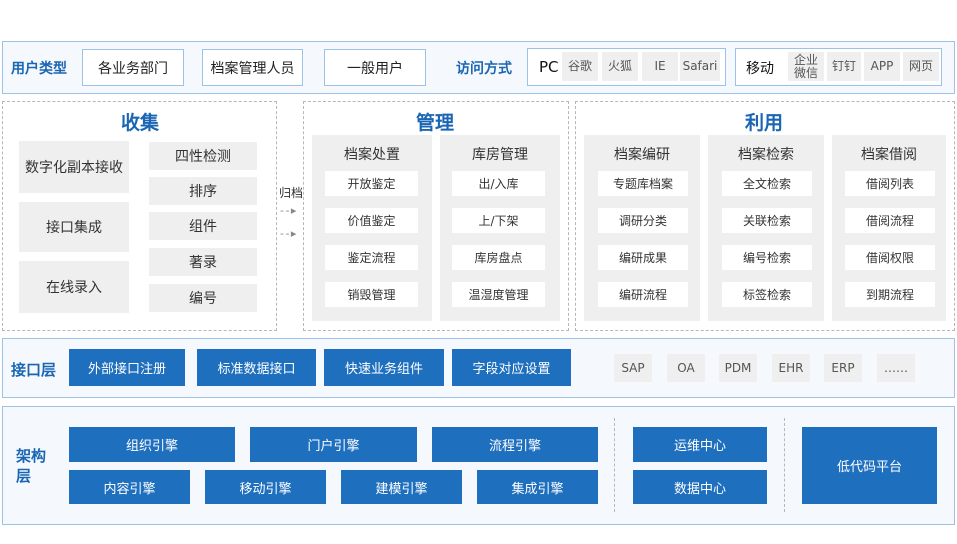 The width and height of the screenshot is (957, 544). Describe the element at coordinates (890, 220) in the screenshot. I see `use-borrow-flow: 借阅流程` at that location.